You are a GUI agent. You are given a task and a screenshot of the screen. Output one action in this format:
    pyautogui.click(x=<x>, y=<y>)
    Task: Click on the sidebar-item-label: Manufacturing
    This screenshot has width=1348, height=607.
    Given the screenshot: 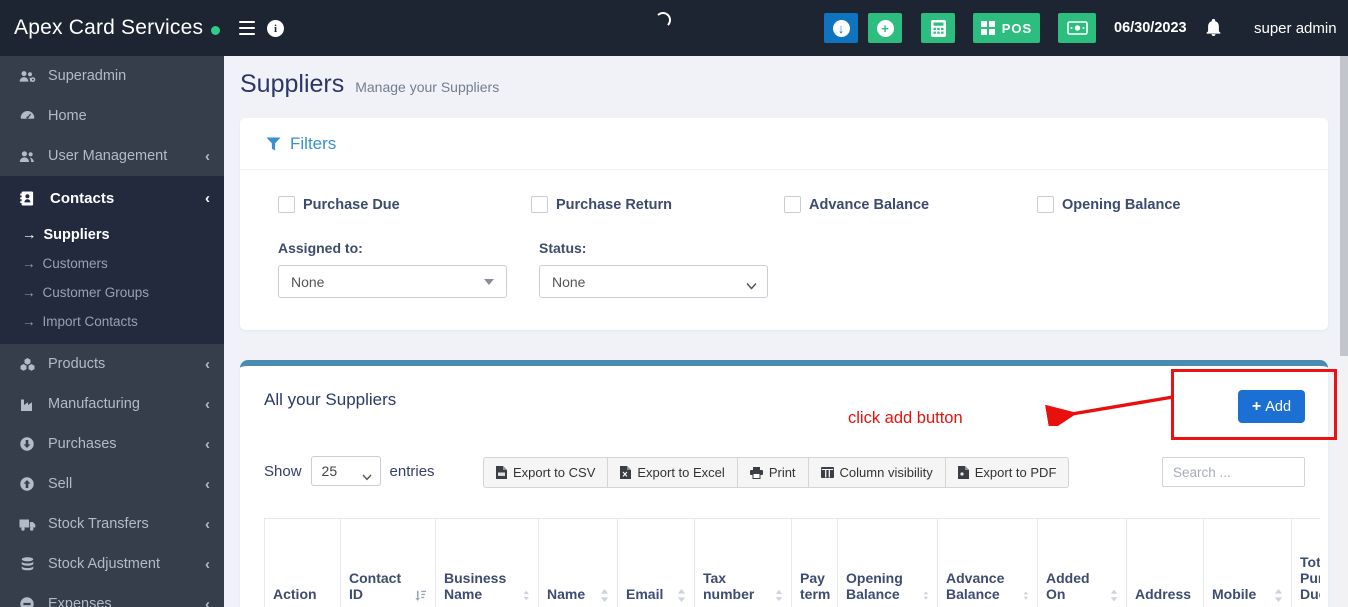 What is the action you would take?
    pyautogui.click(x=94, y=404)
    